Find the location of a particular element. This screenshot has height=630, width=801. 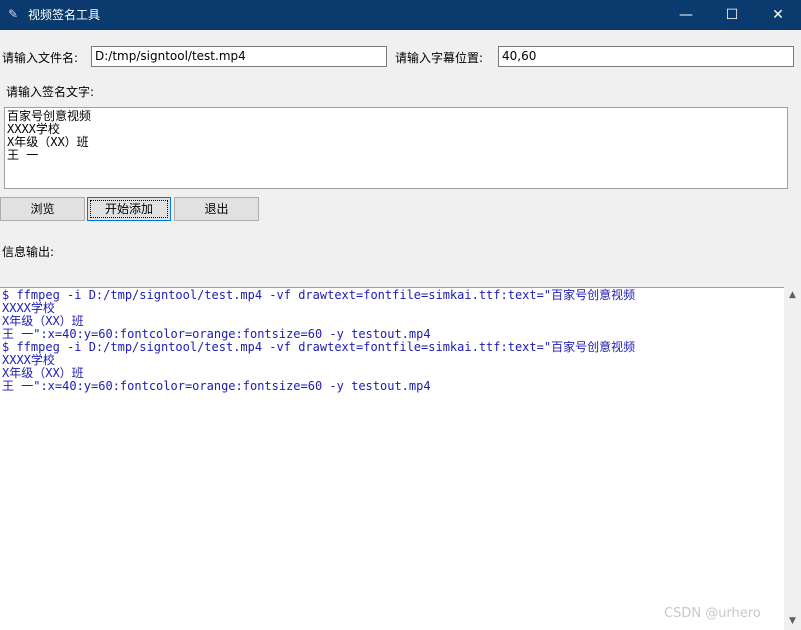

maximize-button: ☐ is located at coordinates (732, 15).